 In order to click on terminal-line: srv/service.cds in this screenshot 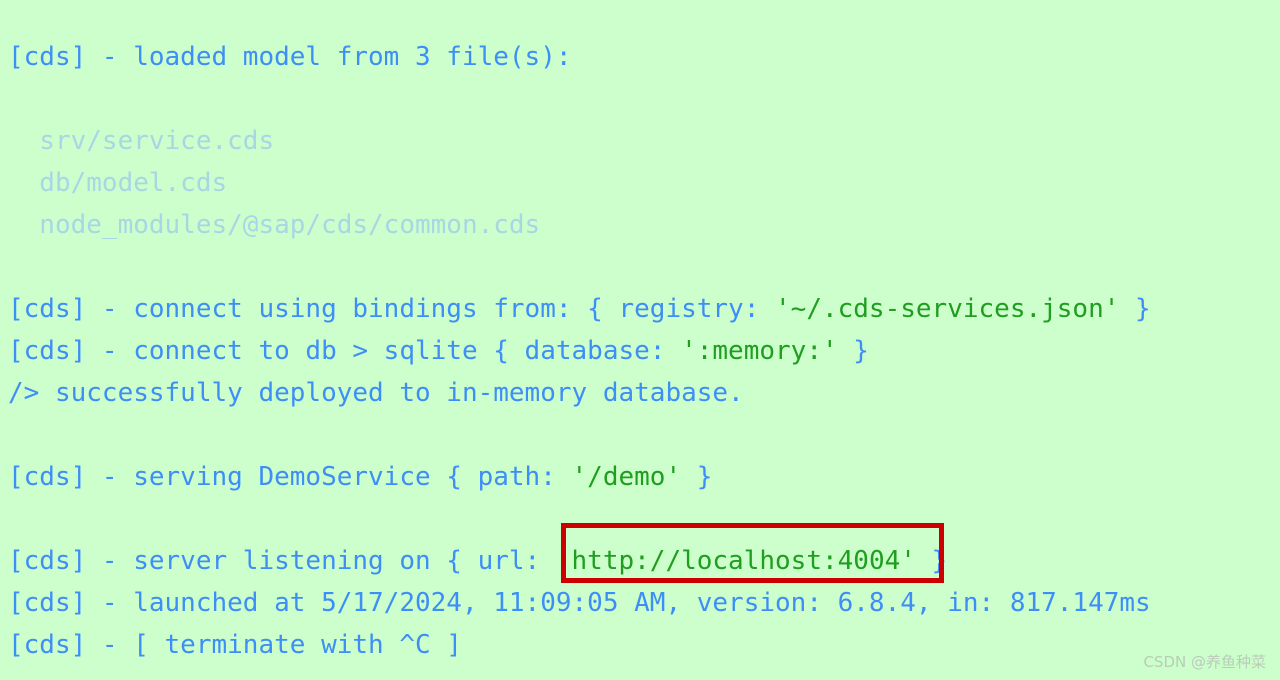, I will do `click(141, 141)`.